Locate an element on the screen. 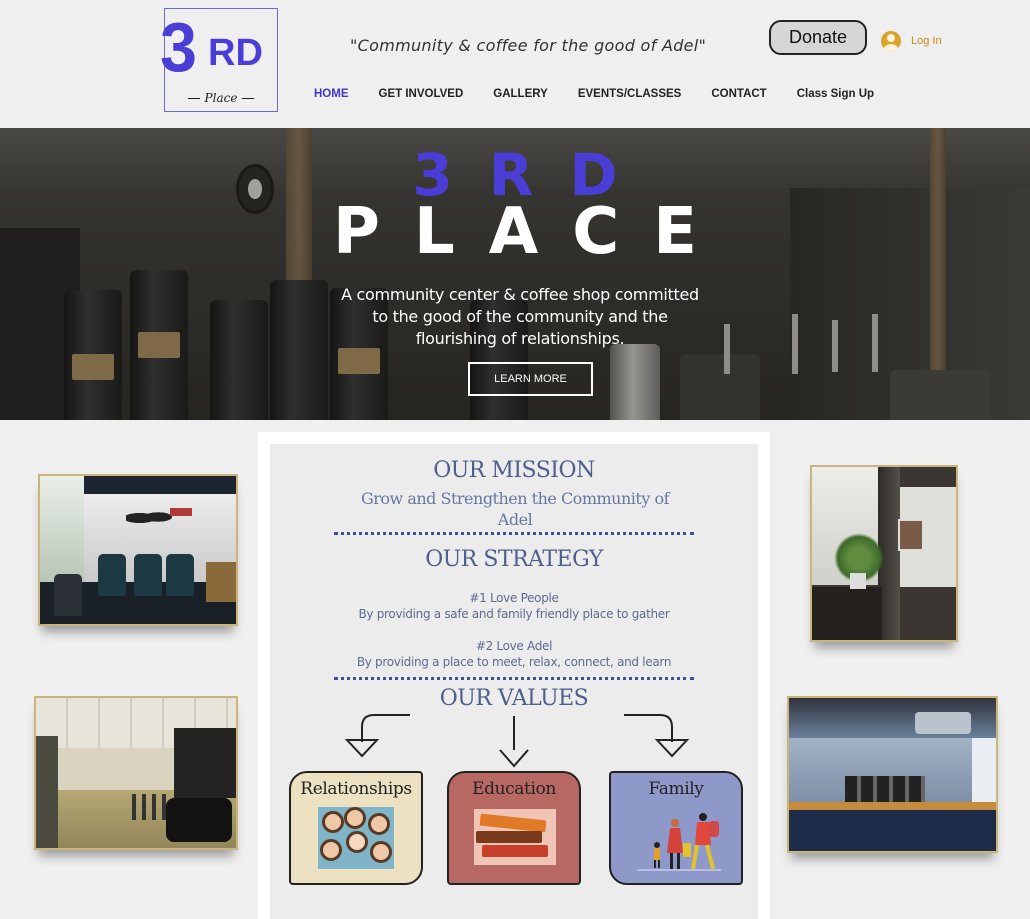  logo-place-text: Place is located at coordinates (221, 98).